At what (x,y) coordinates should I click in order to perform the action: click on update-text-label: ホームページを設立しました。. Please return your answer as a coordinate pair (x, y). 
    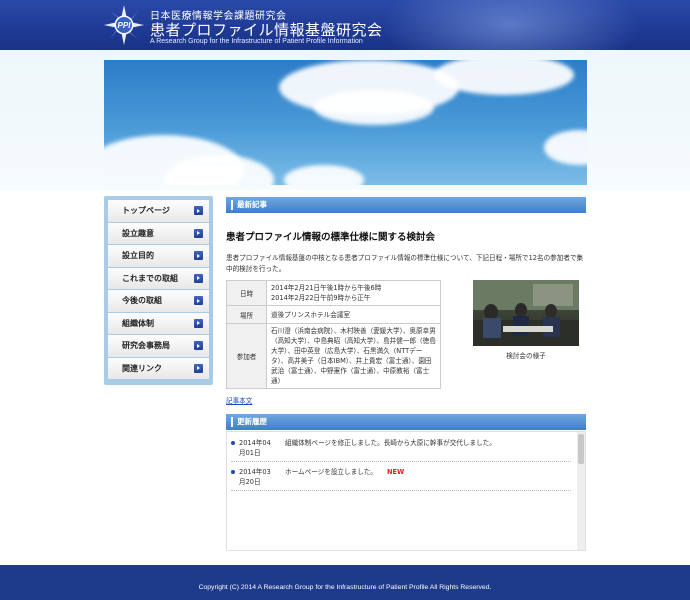
    Looking at the image, I should click on (331, 472).